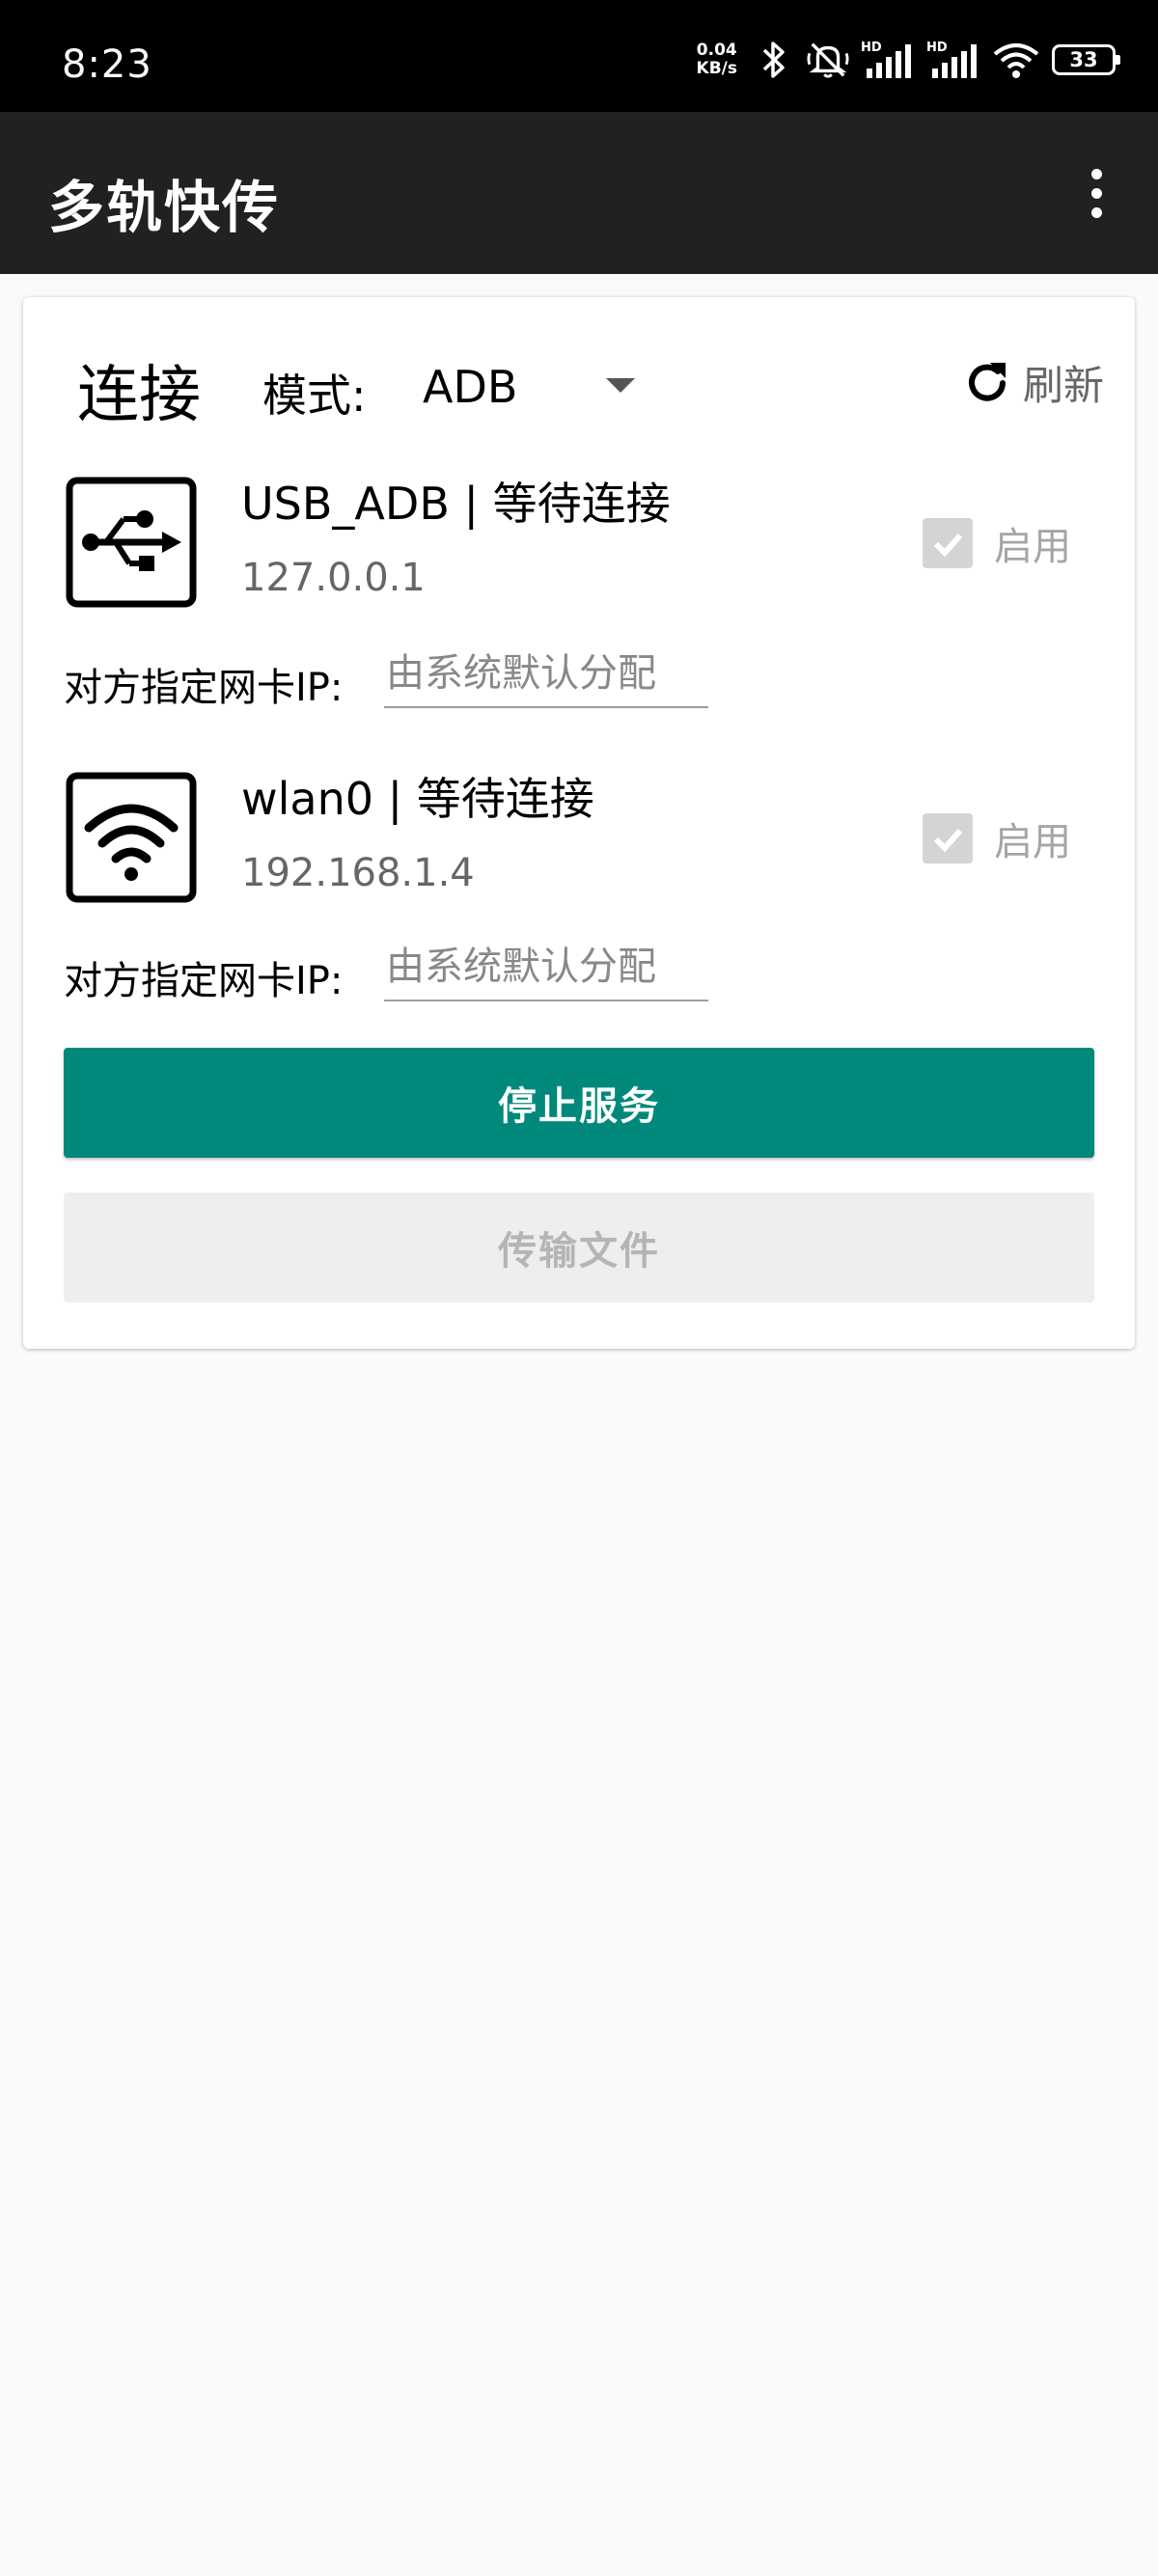 The width and height of the screenshot is (1158, 2576). What do you see at coordinates (164, 208) in the screenshot?
I see `app-title: 多轨快传` at bounding box center [164, 208].